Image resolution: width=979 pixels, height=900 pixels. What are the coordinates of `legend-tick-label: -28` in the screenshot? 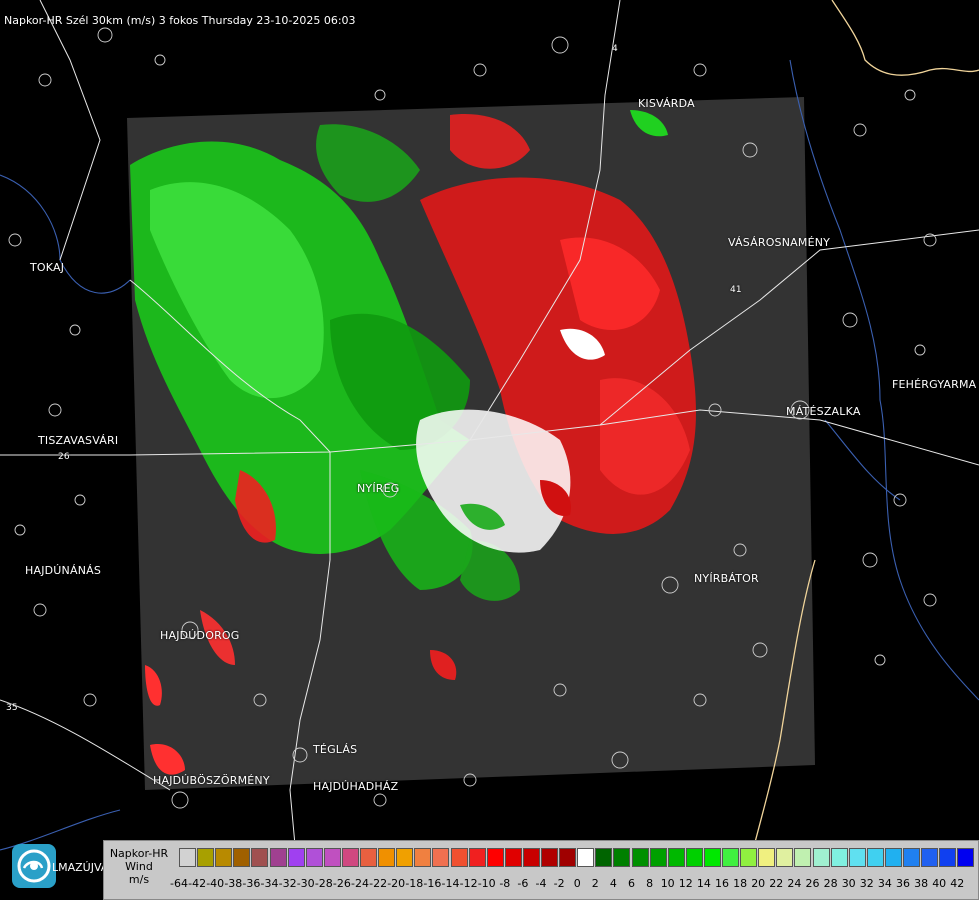 It's located at (323, 883).